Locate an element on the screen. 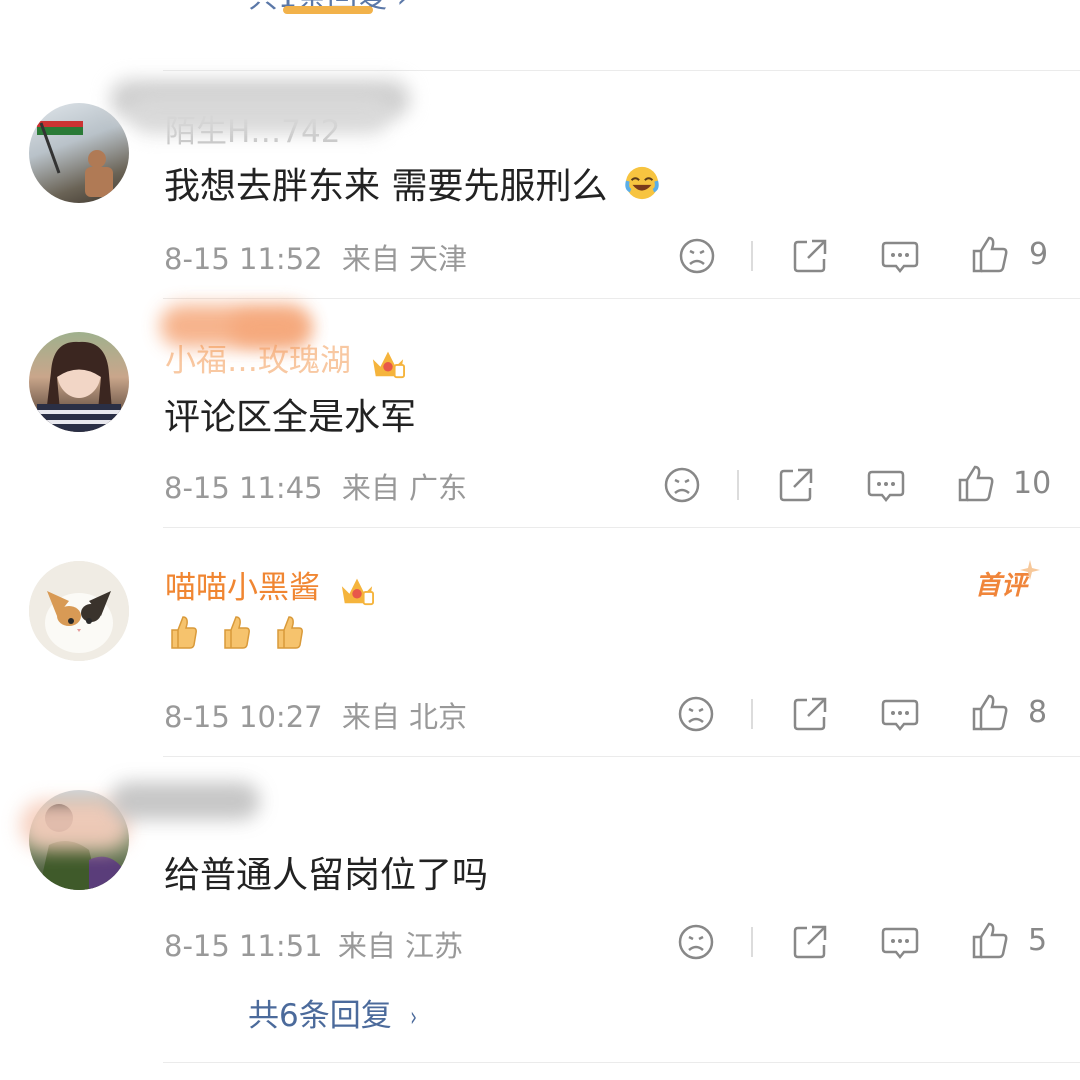  comment-location: 来自 江苏 is located at coordinates (400, 946).